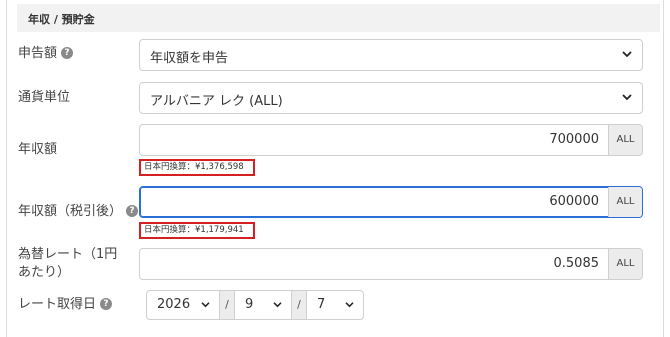 The image size is (670, 337). Describe the element at coordinates (625, 264) in the screenshot. I see `rate-unit: ALL` at that location.